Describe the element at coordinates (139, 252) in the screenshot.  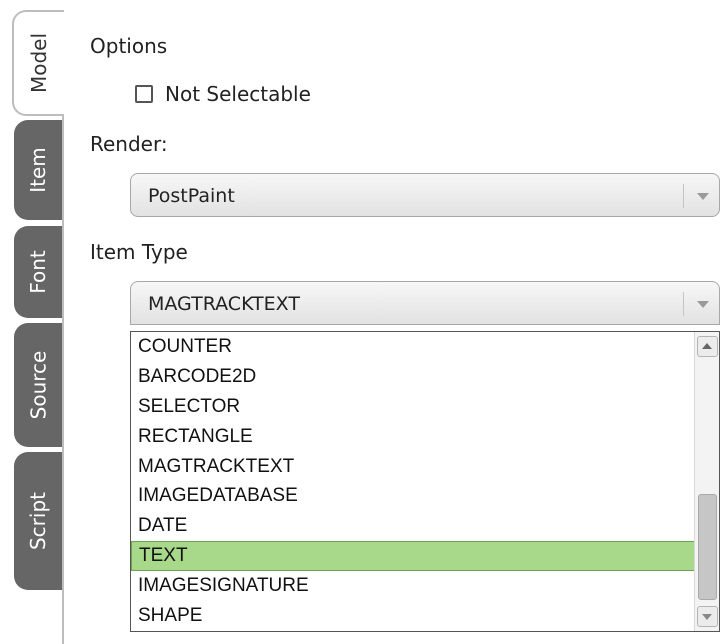
I see `item-type-label: Item Type` at that location.